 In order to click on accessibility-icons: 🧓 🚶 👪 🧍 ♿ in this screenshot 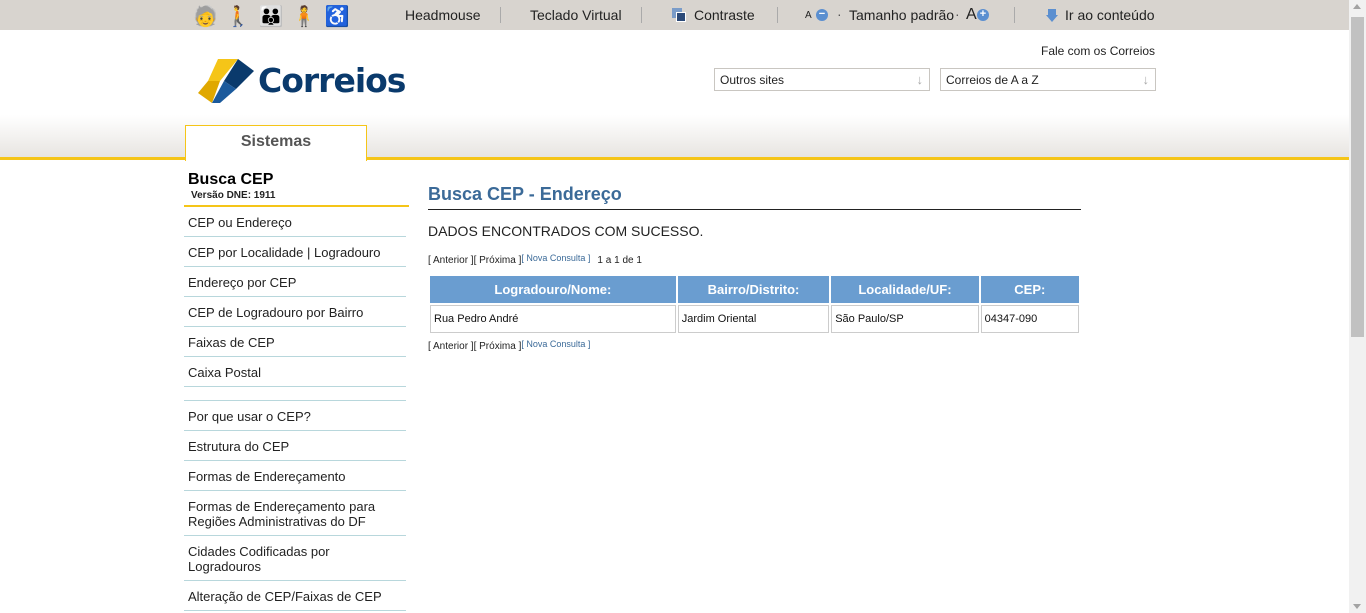, I will do `click(271, 16)`.